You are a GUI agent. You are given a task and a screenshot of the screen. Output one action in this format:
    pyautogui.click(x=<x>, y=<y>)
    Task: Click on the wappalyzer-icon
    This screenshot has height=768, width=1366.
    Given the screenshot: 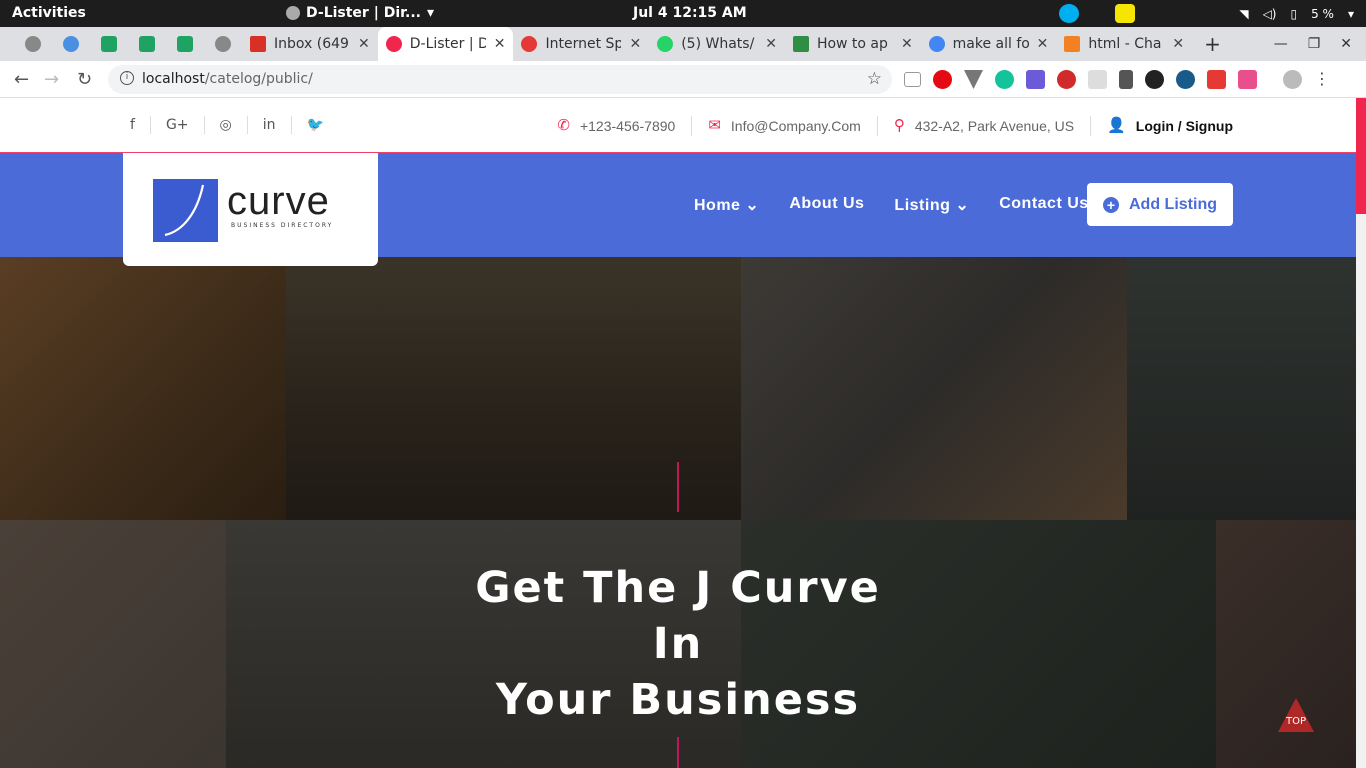 What is the action you would take?
    pyautogui.click(x=1154, y=79)
    